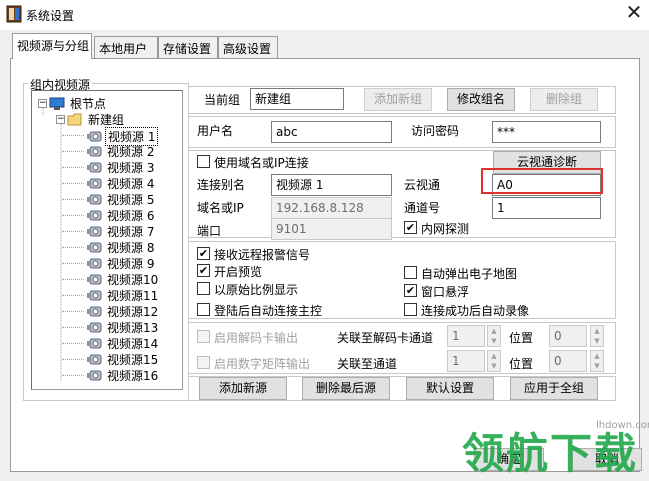 The width and height of the screenshot is (649, 481). What do you see at coordinates (57, 103) in the screenshot?
I see `monitor-icon` at bounding box center [57, 103].